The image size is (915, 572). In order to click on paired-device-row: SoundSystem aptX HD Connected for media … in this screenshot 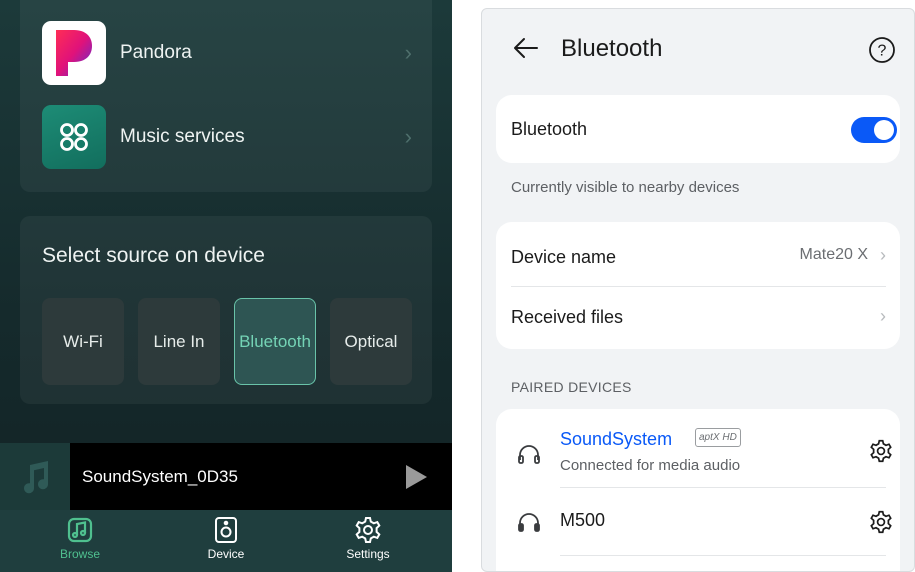, I will do `click(698, 448)`.